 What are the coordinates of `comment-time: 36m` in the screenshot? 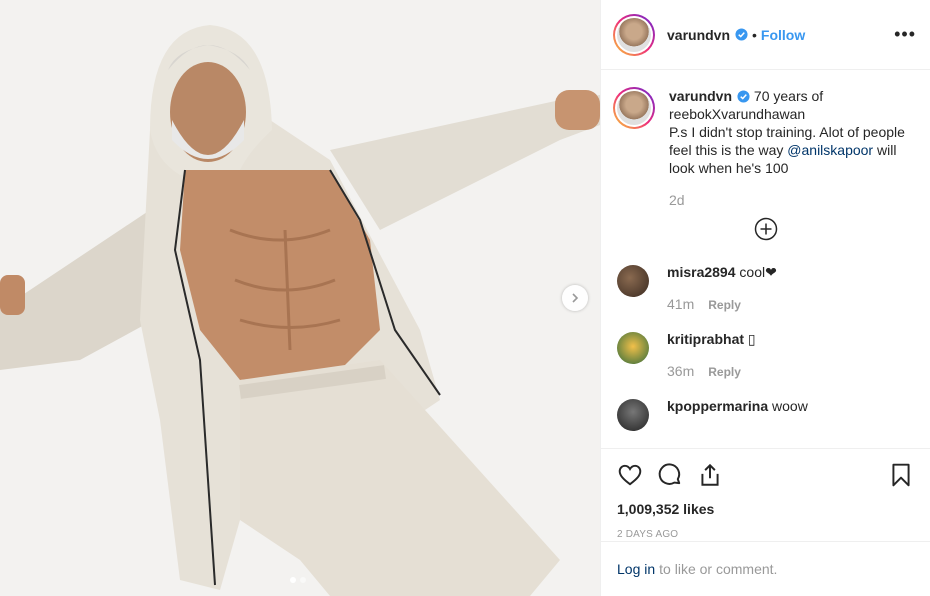 It's located at (680, 371).